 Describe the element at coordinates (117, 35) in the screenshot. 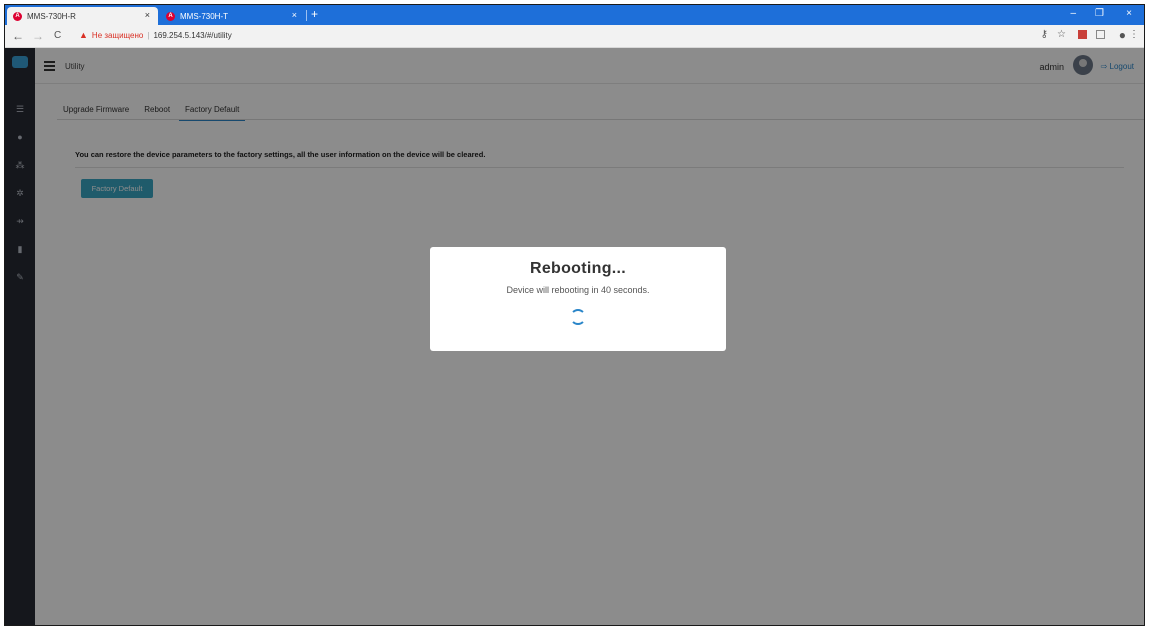

I see `security-label: Не защищено` at that location.